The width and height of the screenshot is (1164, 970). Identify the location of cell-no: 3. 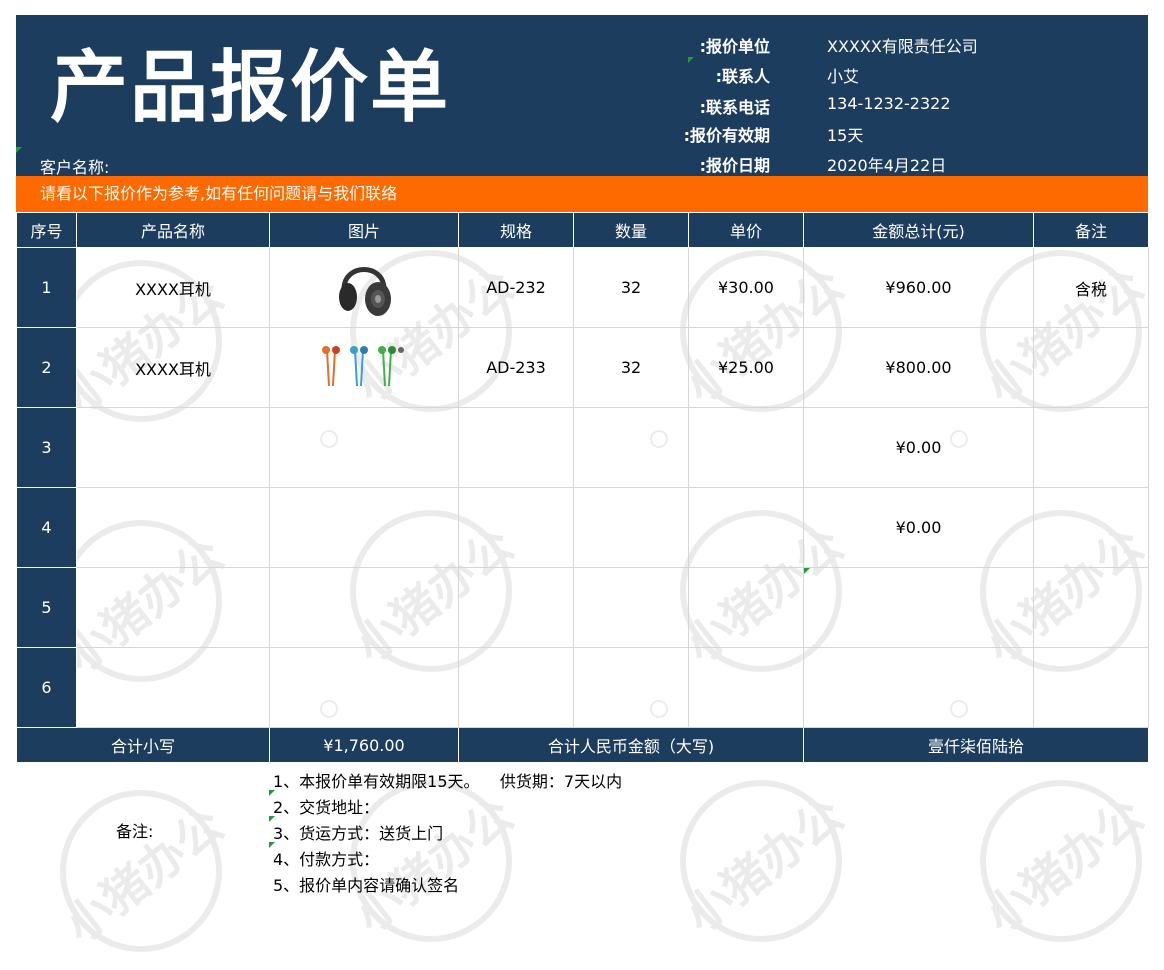
(46, 447).